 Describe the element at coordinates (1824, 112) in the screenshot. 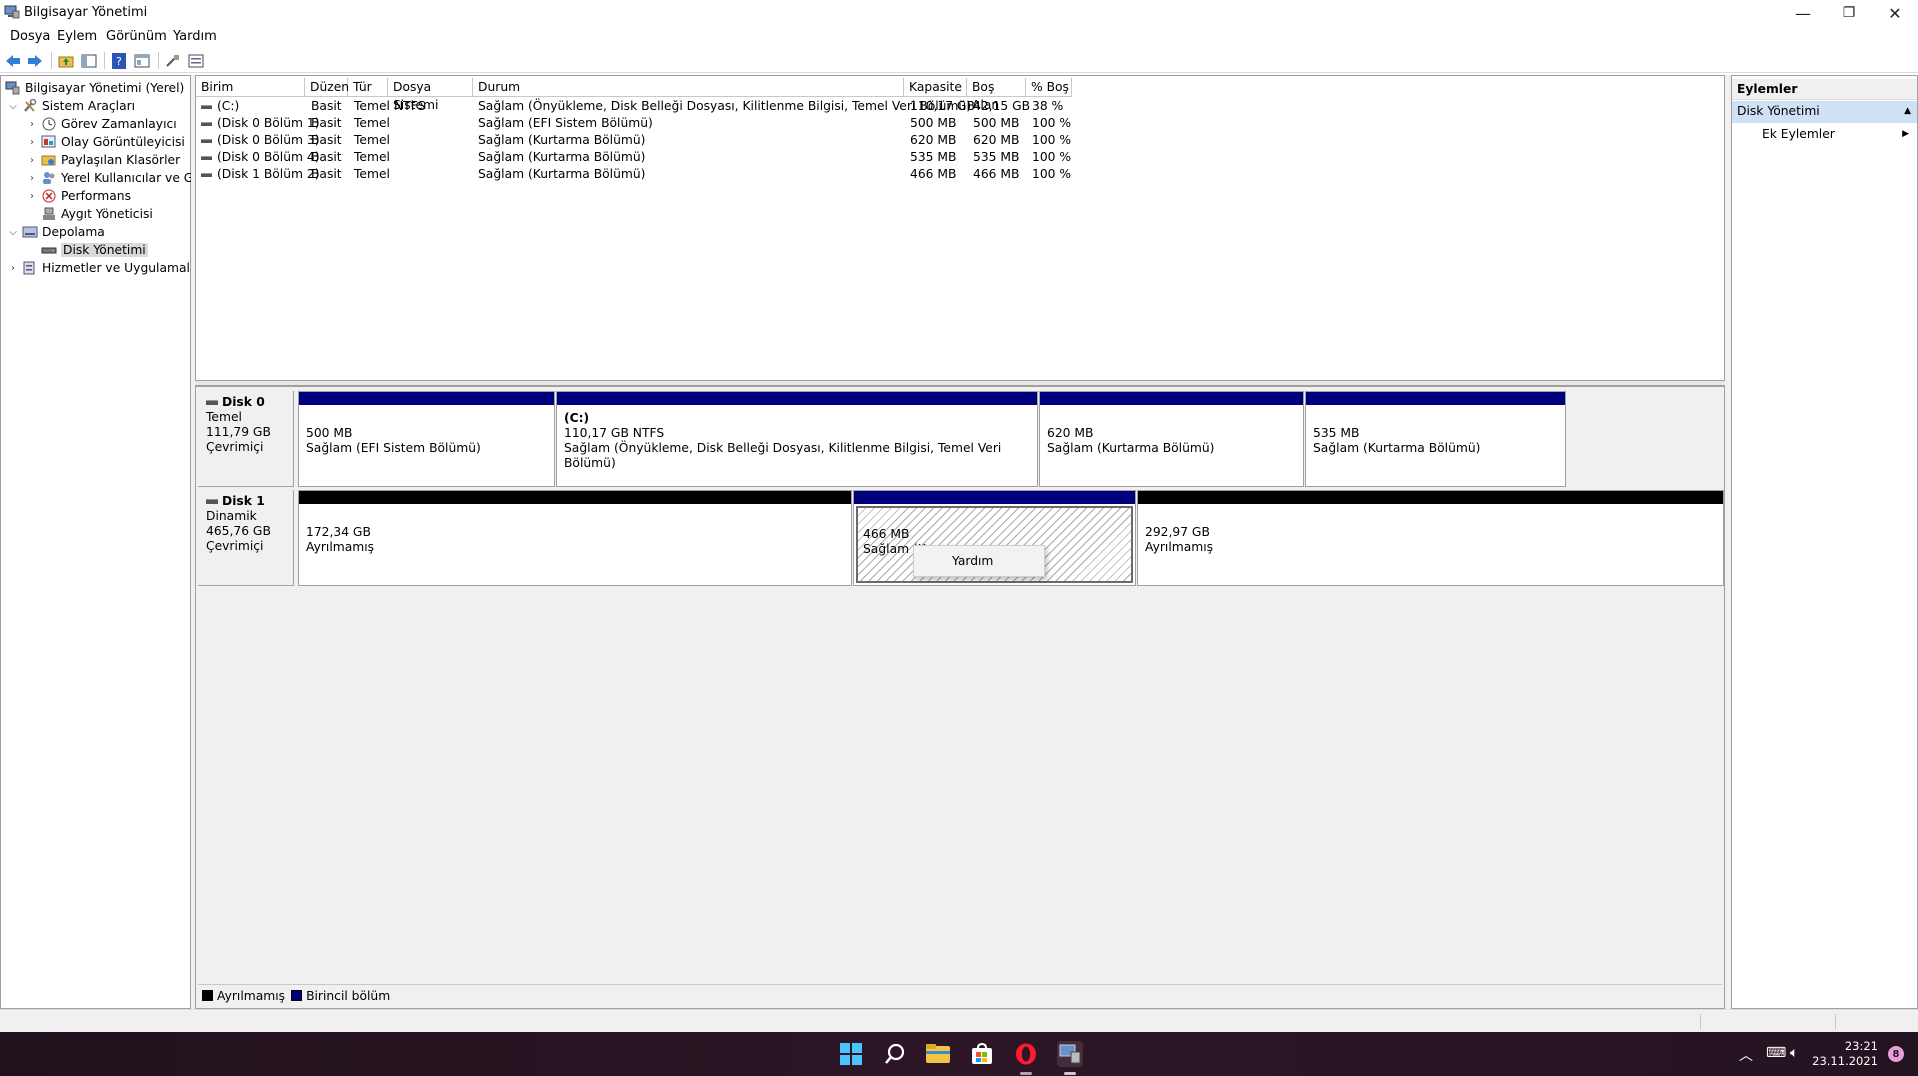

I see `actions-section-disk-management: Disk Yönetimi ▲` at that location.